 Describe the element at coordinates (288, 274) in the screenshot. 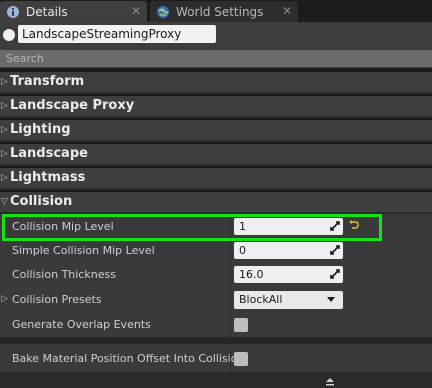

I see `collision-thickness-field: 16.0` at that location.